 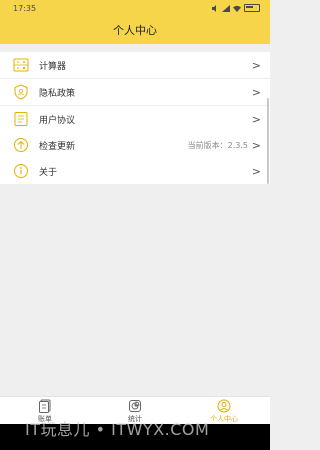 I want to click on menu-item-calculator: 计算器 >, so click(x=135, y=65).